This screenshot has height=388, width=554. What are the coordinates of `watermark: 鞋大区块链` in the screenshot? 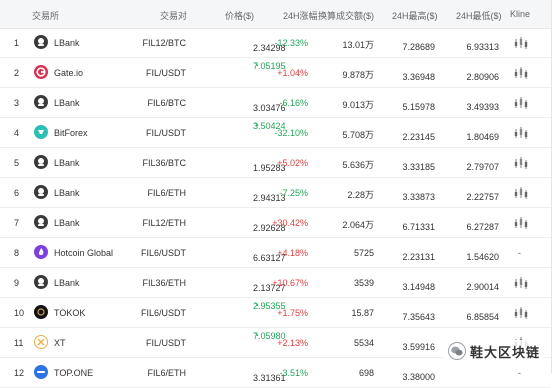 It's located at (494, 351).